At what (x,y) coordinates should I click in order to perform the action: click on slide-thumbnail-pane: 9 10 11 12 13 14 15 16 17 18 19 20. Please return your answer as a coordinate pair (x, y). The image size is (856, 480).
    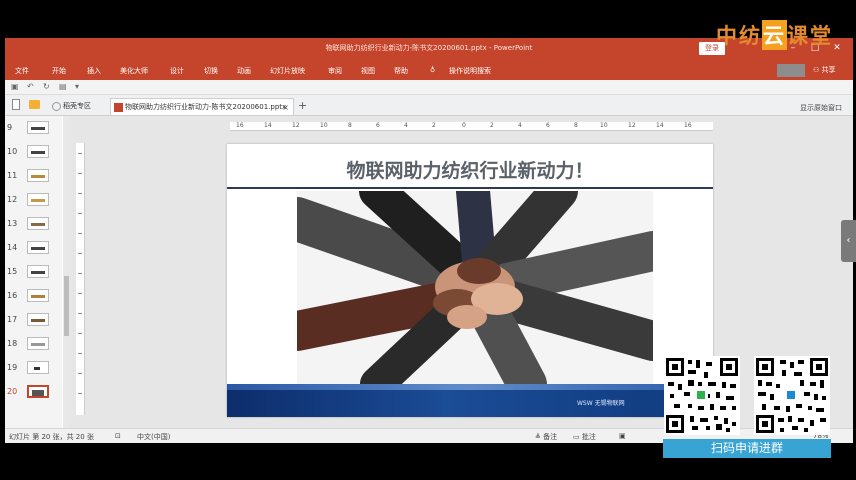
    Looking at the image, I should click on (33, 272).